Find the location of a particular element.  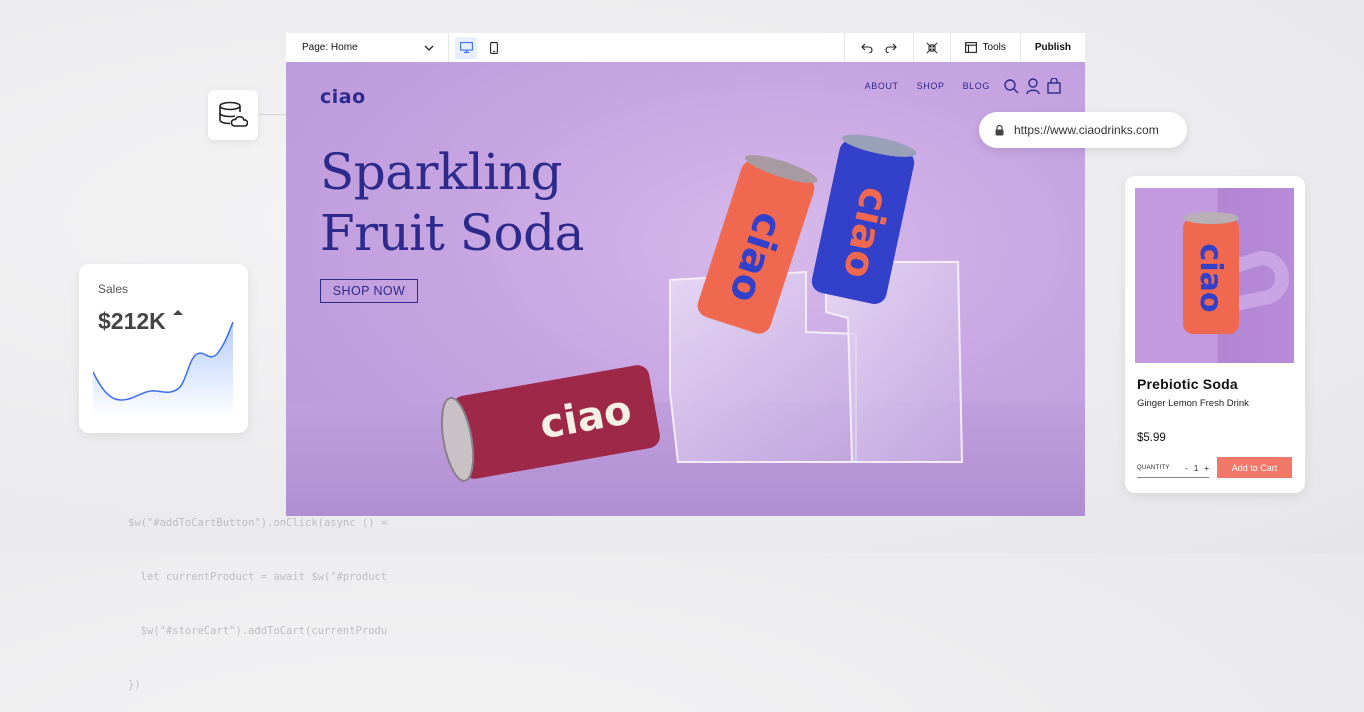

connector-line is located at coordinates (272, 114).